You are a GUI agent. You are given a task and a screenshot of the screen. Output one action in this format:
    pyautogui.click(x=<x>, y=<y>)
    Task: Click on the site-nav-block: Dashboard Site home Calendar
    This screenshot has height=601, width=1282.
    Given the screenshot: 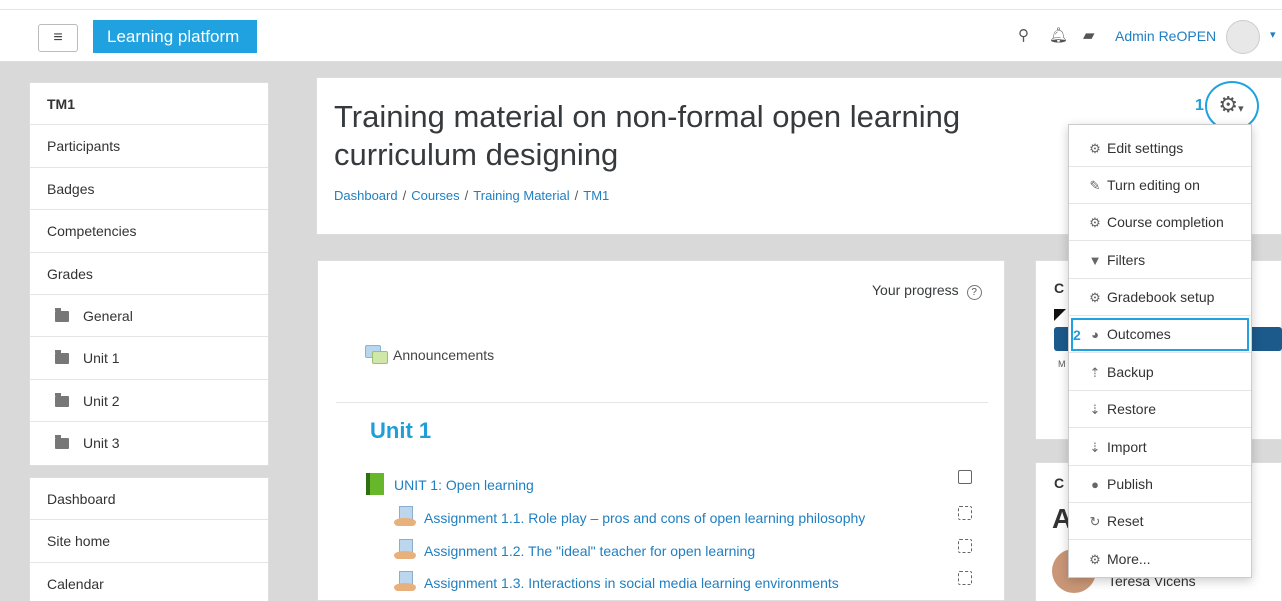 What is the action you would take?
    pyautogui.click(x=149, y=539)
    